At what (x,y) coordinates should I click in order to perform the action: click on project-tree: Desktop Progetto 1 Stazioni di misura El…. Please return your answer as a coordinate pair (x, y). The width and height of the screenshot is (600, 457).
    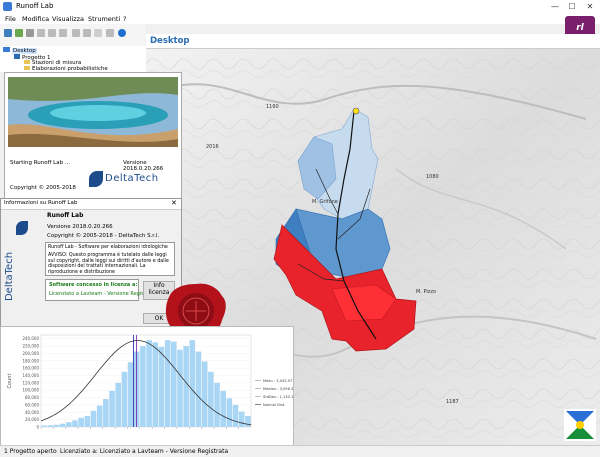
    Looking at the image, I should click on (73, 59).